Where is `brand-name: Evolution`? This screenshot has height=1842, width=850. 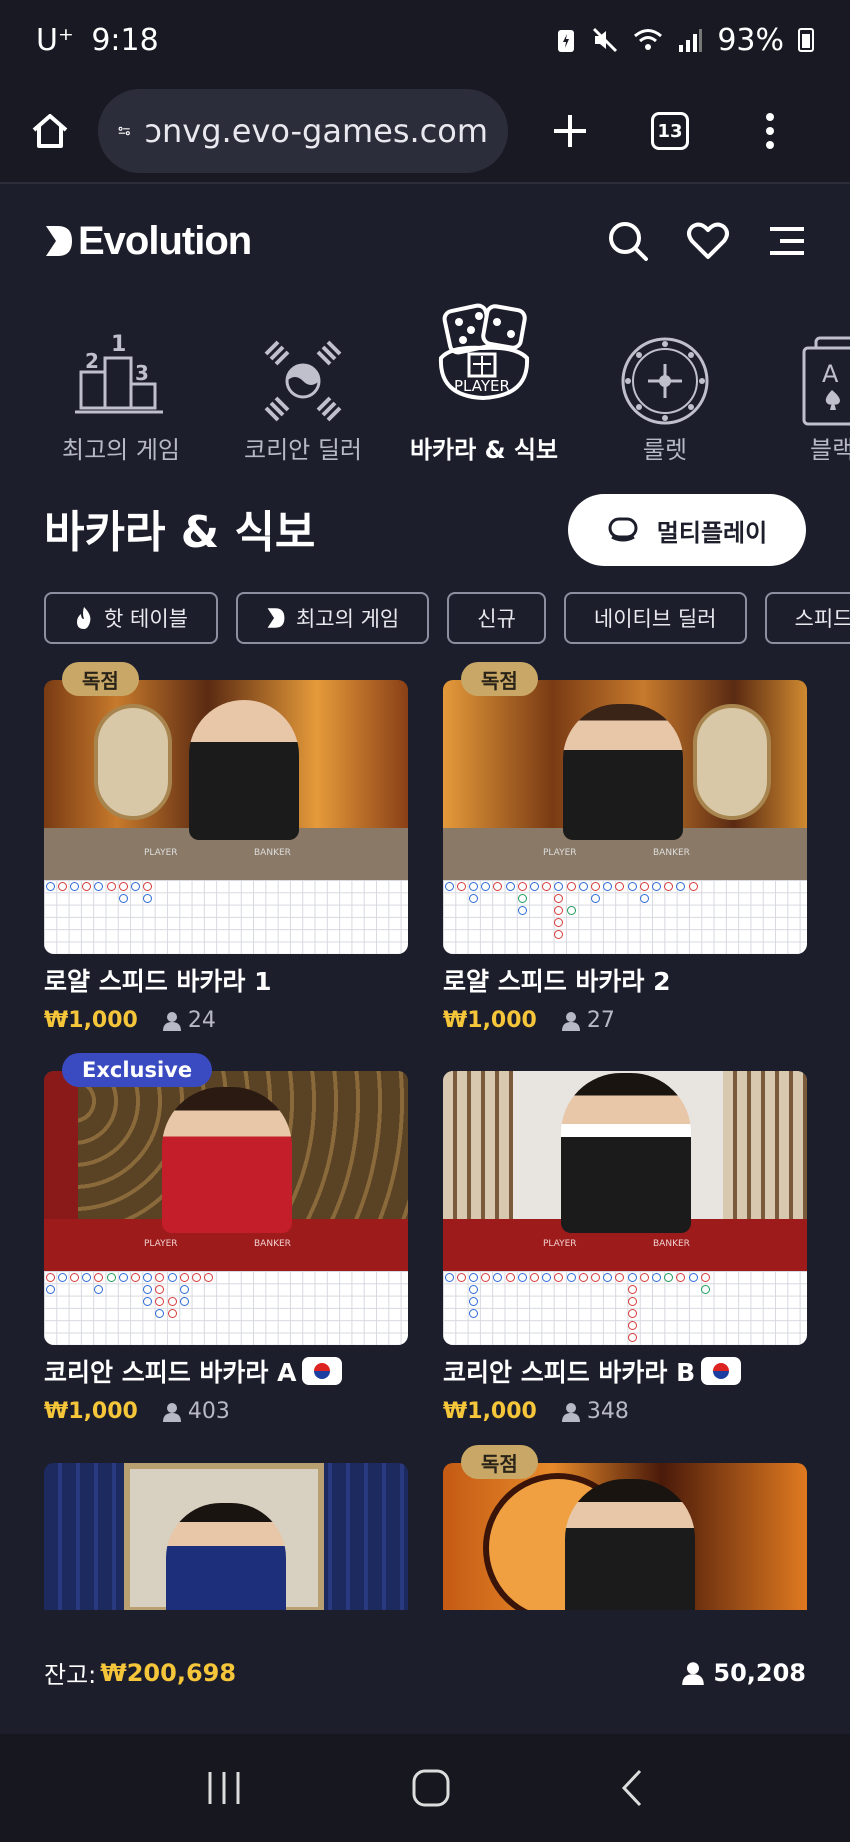 brand-name: Evolution is located at coordinates (165, 240).